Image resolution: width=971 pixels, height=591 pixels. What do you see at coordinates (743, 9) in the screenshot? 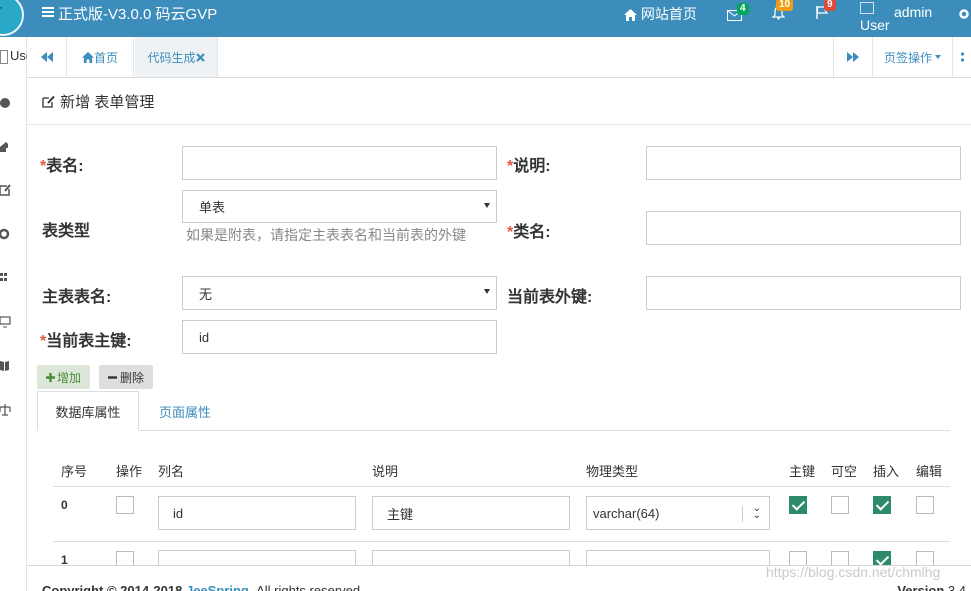
I see `messages-badge: 4` at bounding box center [743, 9].